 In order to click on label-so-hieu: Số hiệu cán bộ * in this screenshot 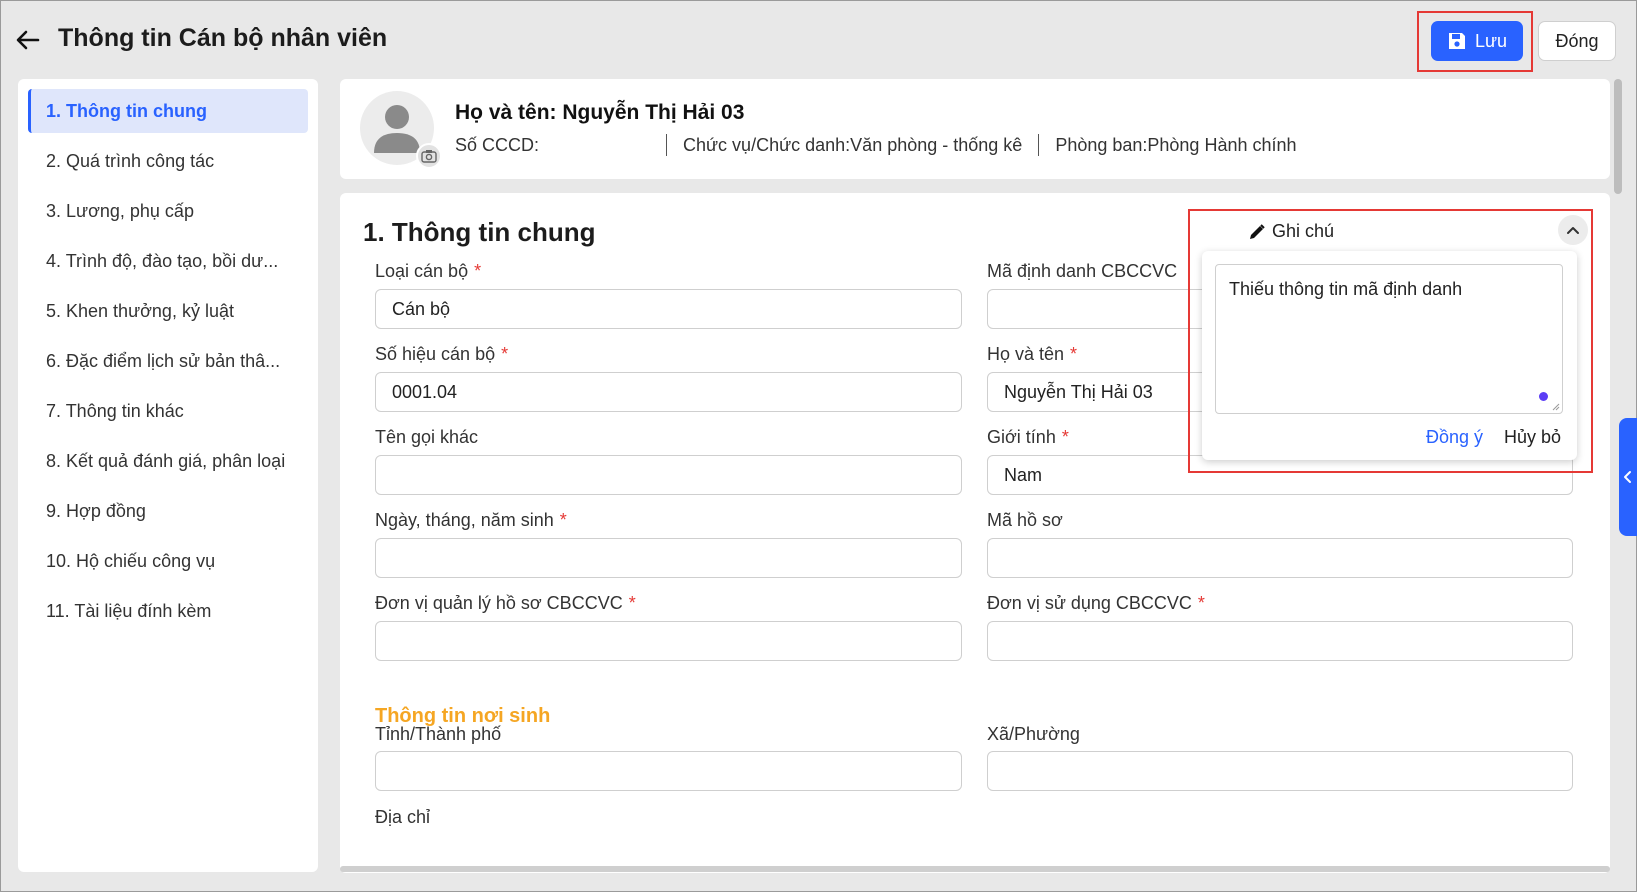, I will do `click(442, 354)`.